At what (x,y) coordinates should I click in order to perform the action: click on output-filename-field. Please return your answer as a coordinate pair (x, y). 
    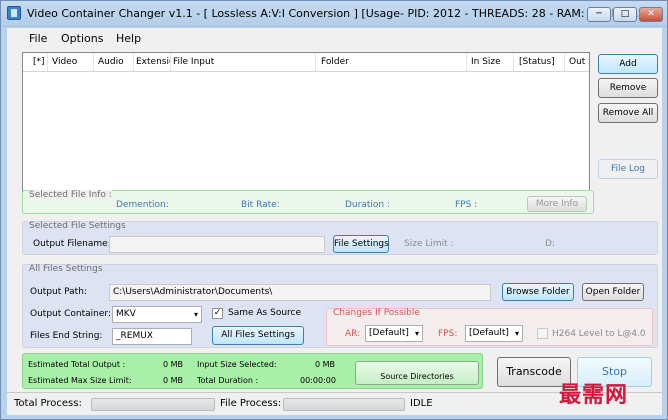
    Looking at the image, I should click on (217, 244).